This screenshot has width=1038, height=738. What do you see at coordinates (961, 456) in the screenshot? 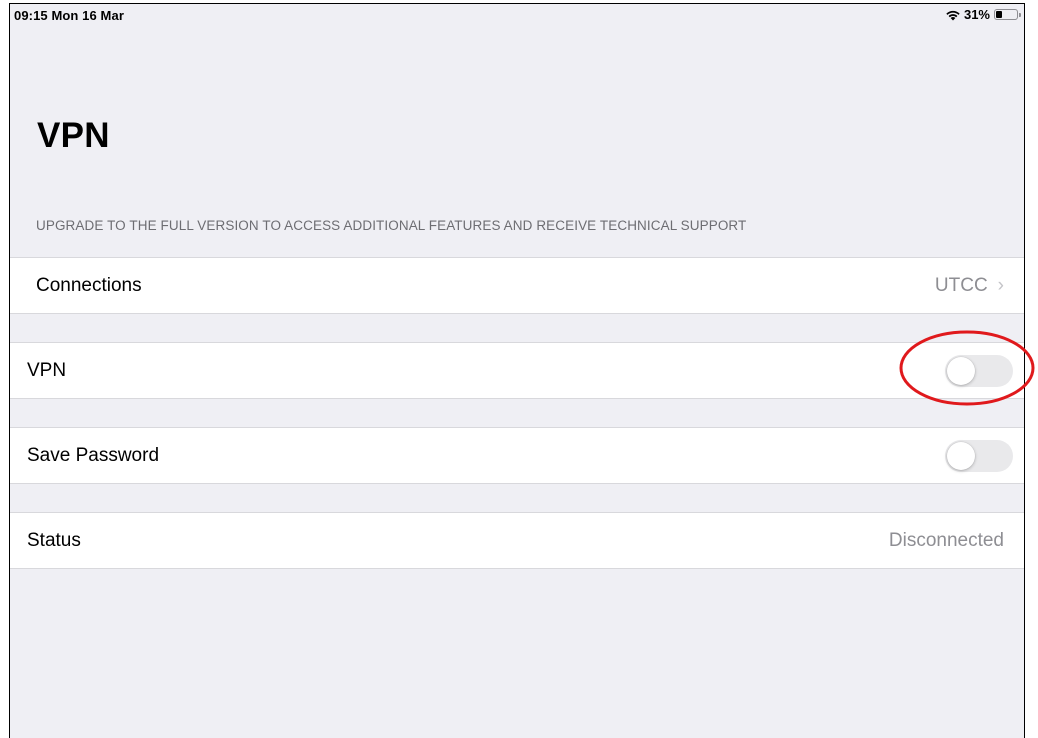
I see `save-password-toggle-knob` at bounding box center [961, 456].